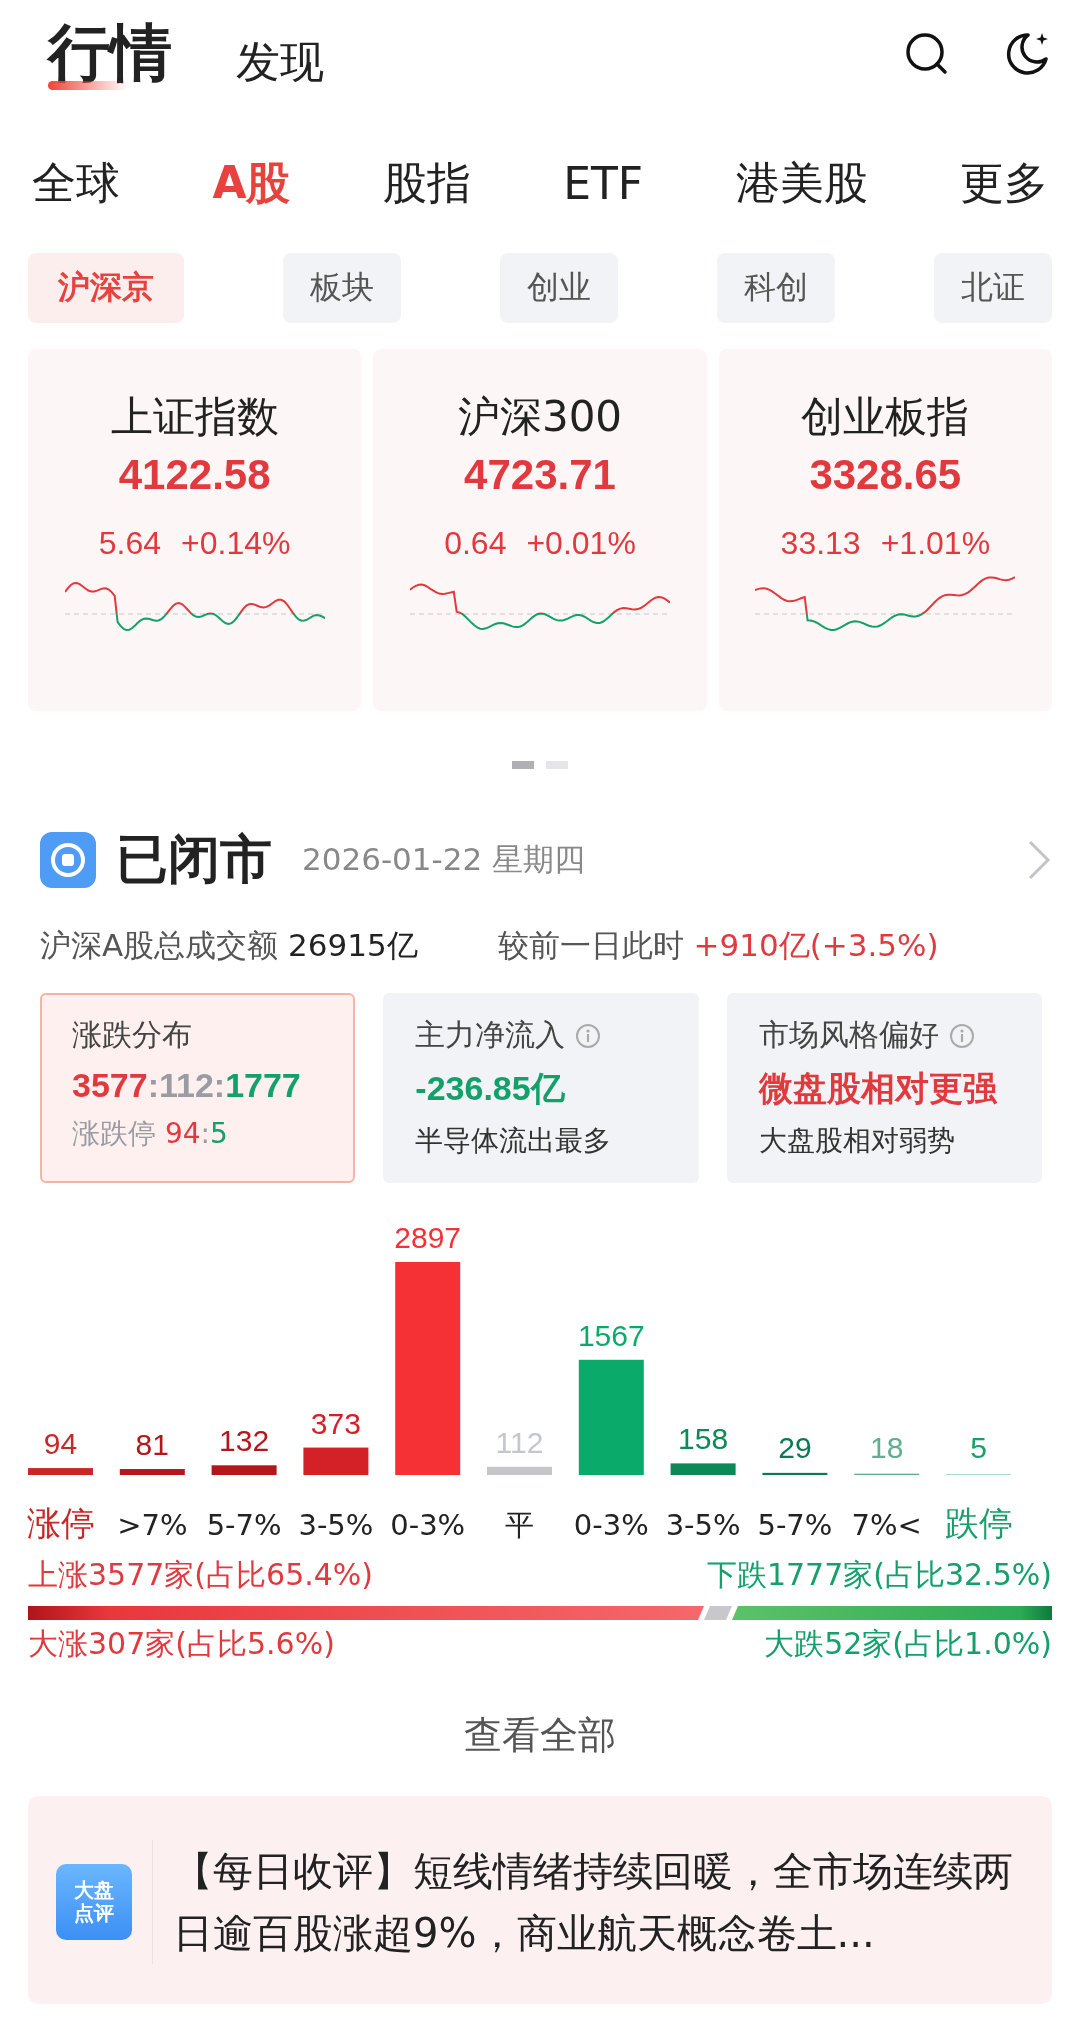  Describe the element at coordinates (581, 543) in the screenshot. I see `index-percent: +0.01%` at that location.